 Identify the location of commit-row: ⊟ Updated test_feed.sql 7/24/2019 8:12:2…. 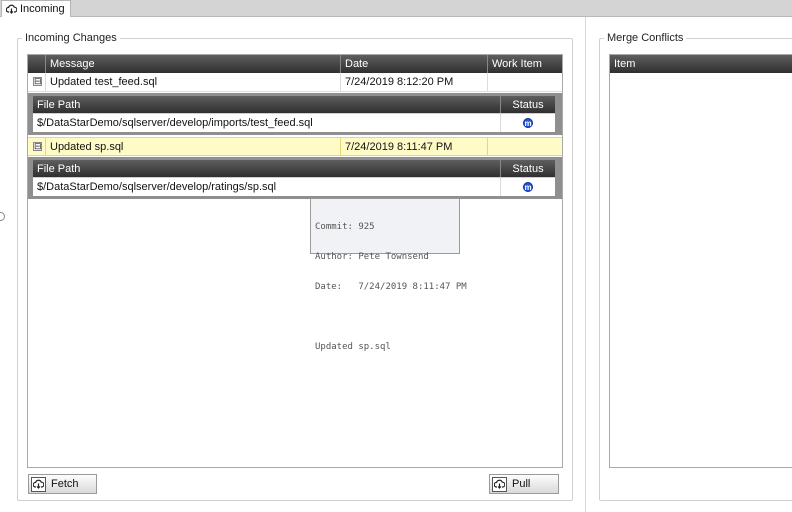
(295, 82).